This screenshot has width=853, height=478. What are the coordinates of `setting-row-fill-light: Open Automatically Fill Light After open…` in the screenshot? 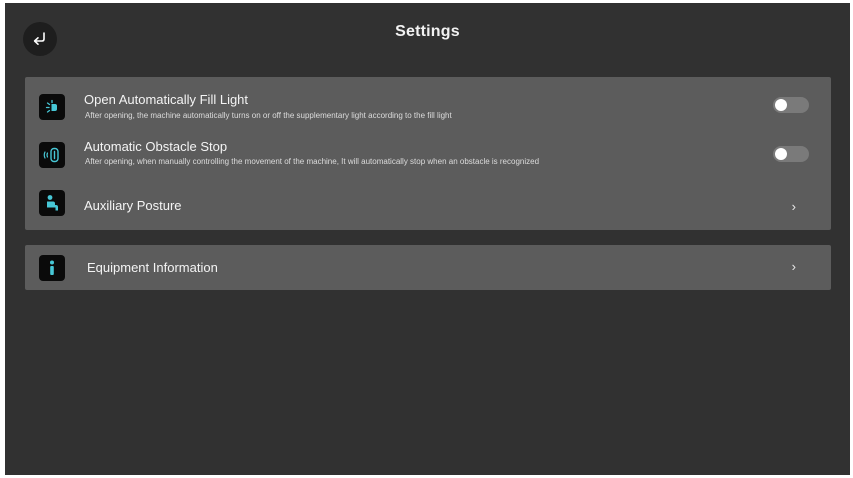 It's located at (428, 102).